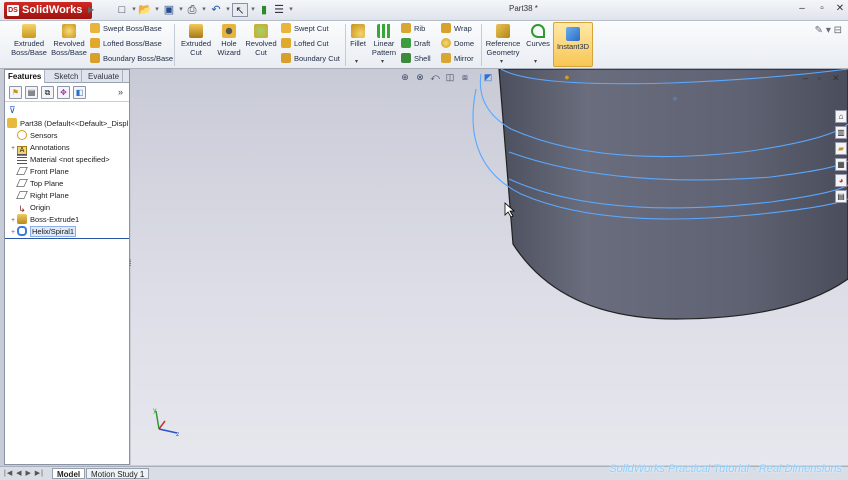 Image resolution: width=848 pixels, height=480 pixels. Describe the element at coordinates (841, 132) in the screenshot. I see `design-library-icon: ▥` at that location.